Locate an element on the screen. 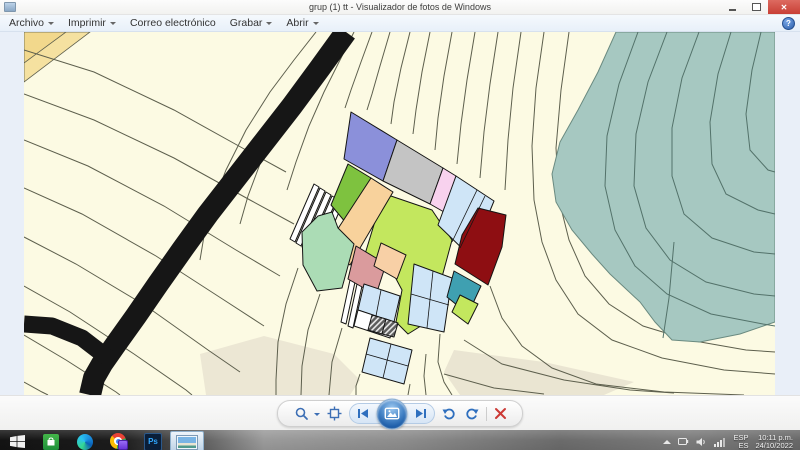  photo-viewer-active-tile is located at coordinates (187, 440).